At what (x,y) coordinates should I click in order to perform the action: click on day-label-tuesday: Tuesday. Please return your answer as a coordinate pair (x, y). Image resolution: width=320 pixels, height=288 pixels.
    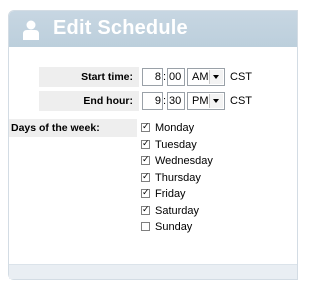
    Looking at the image, I should click on (176, 145).